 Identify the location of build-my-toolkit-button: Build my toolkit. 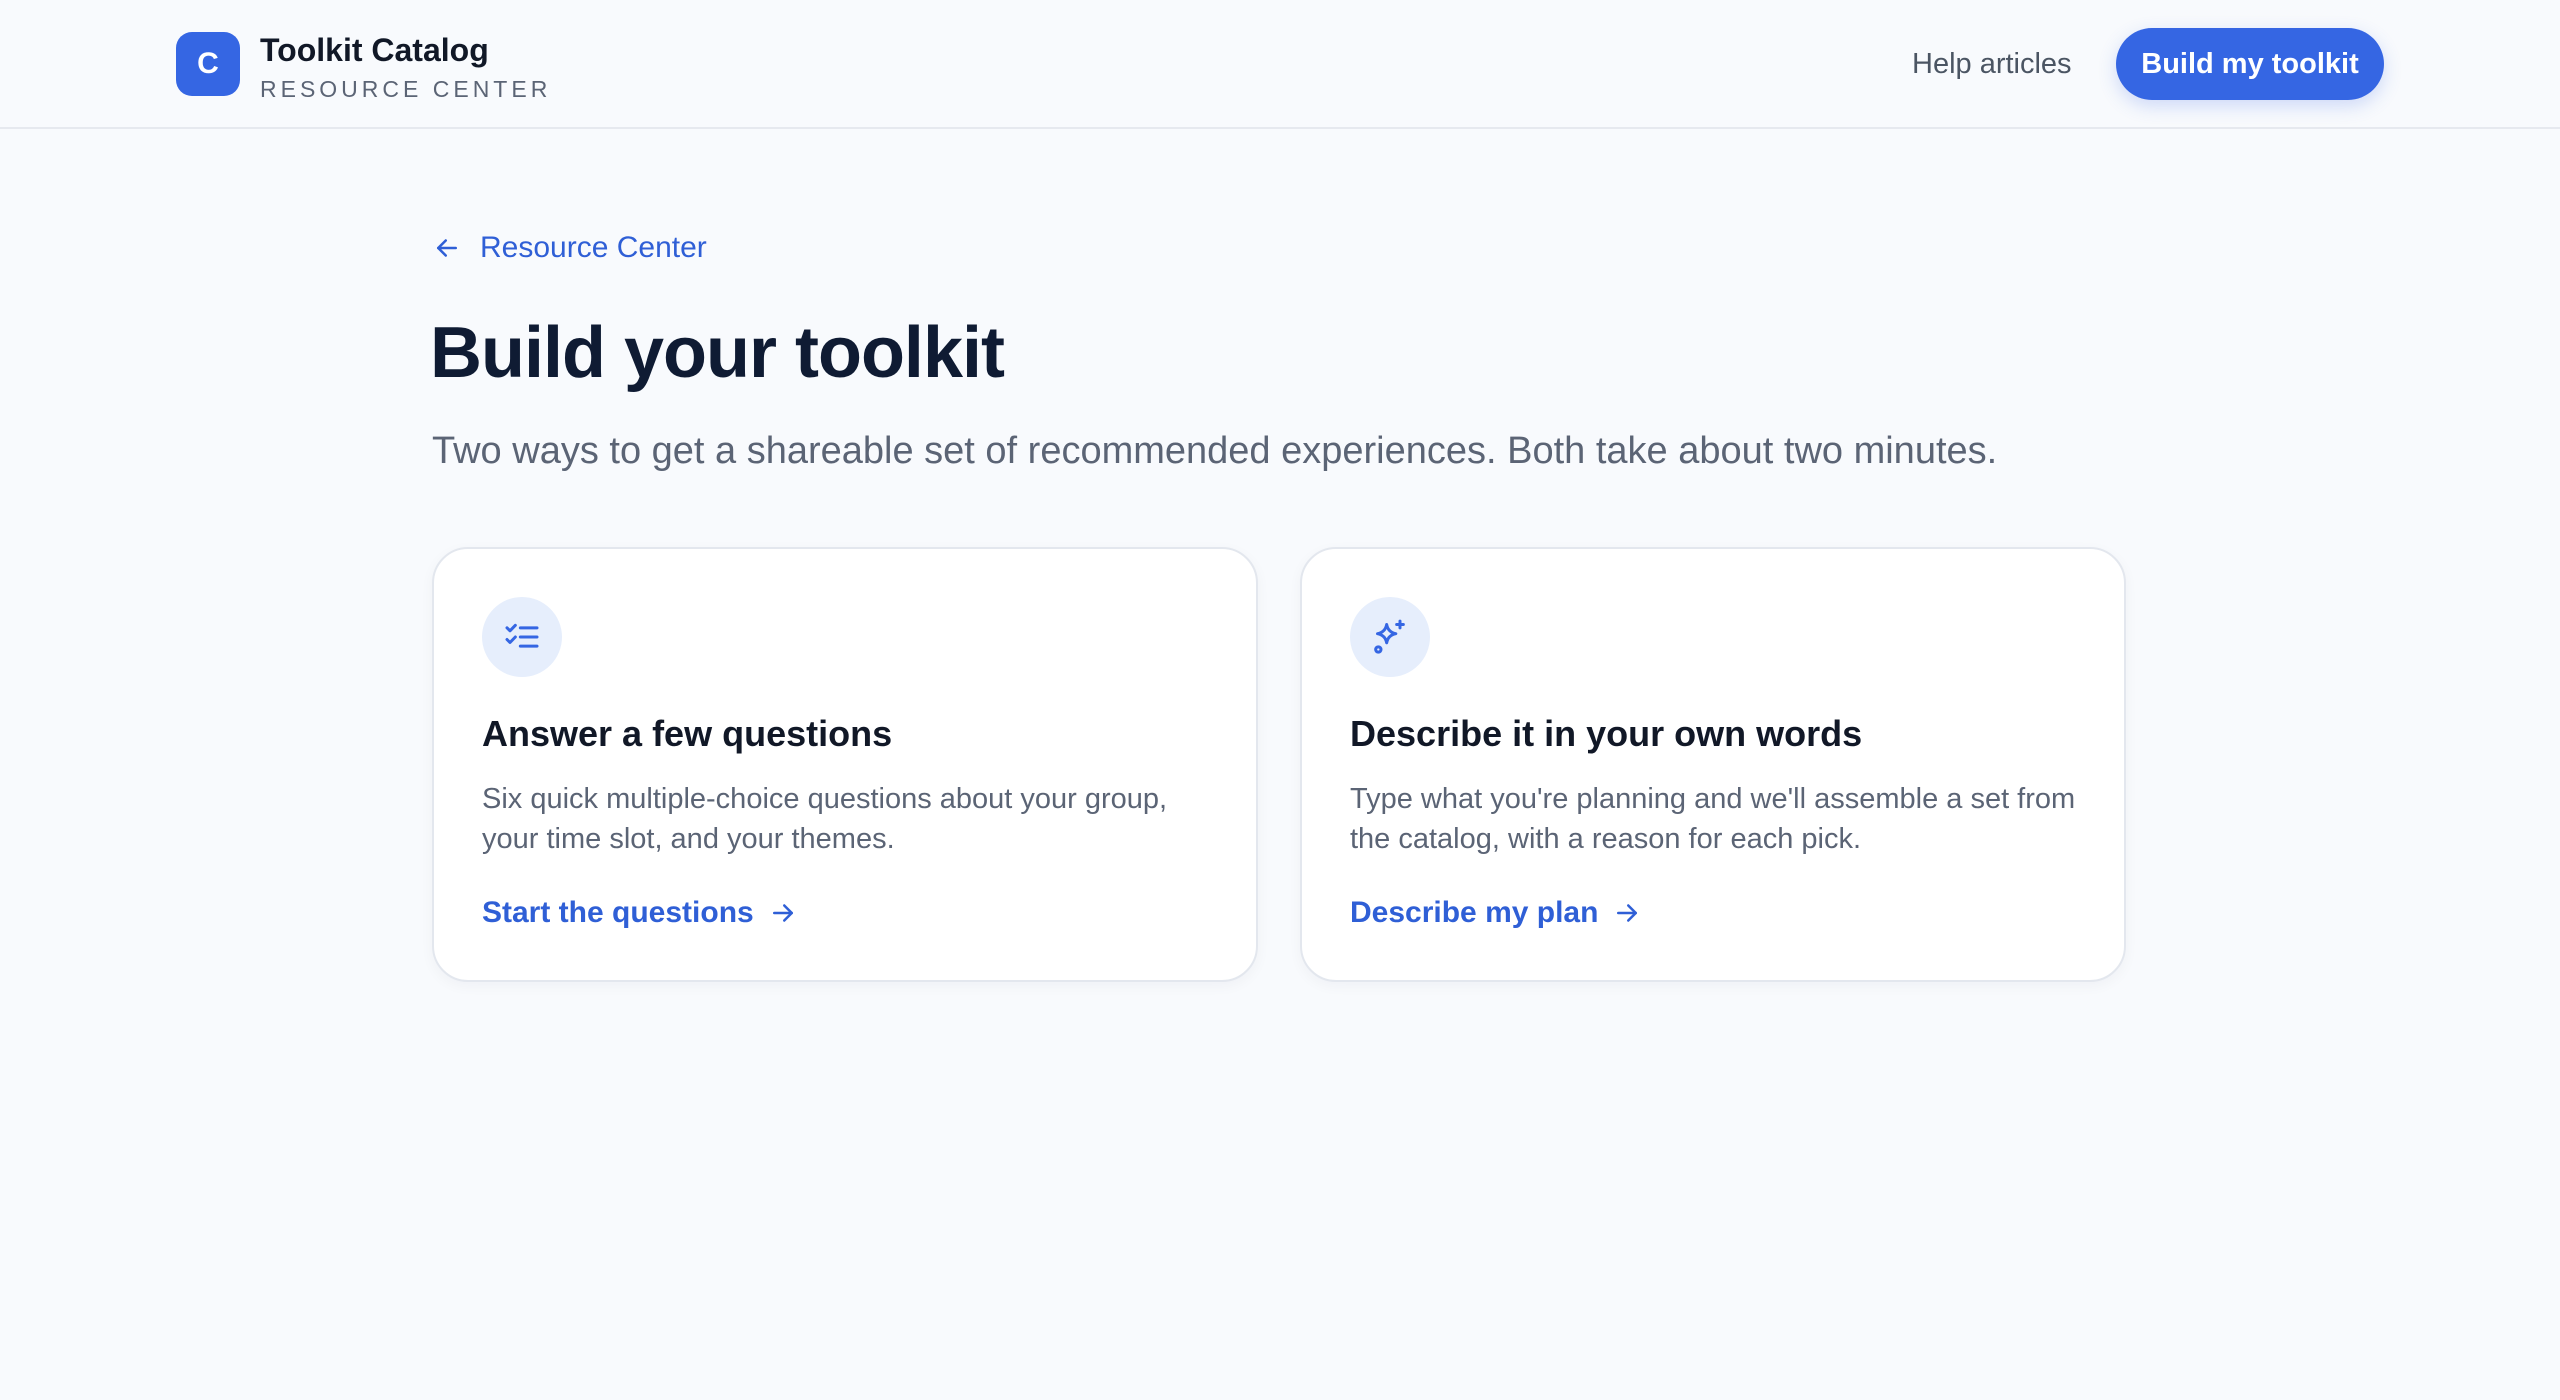
(2250, 64).